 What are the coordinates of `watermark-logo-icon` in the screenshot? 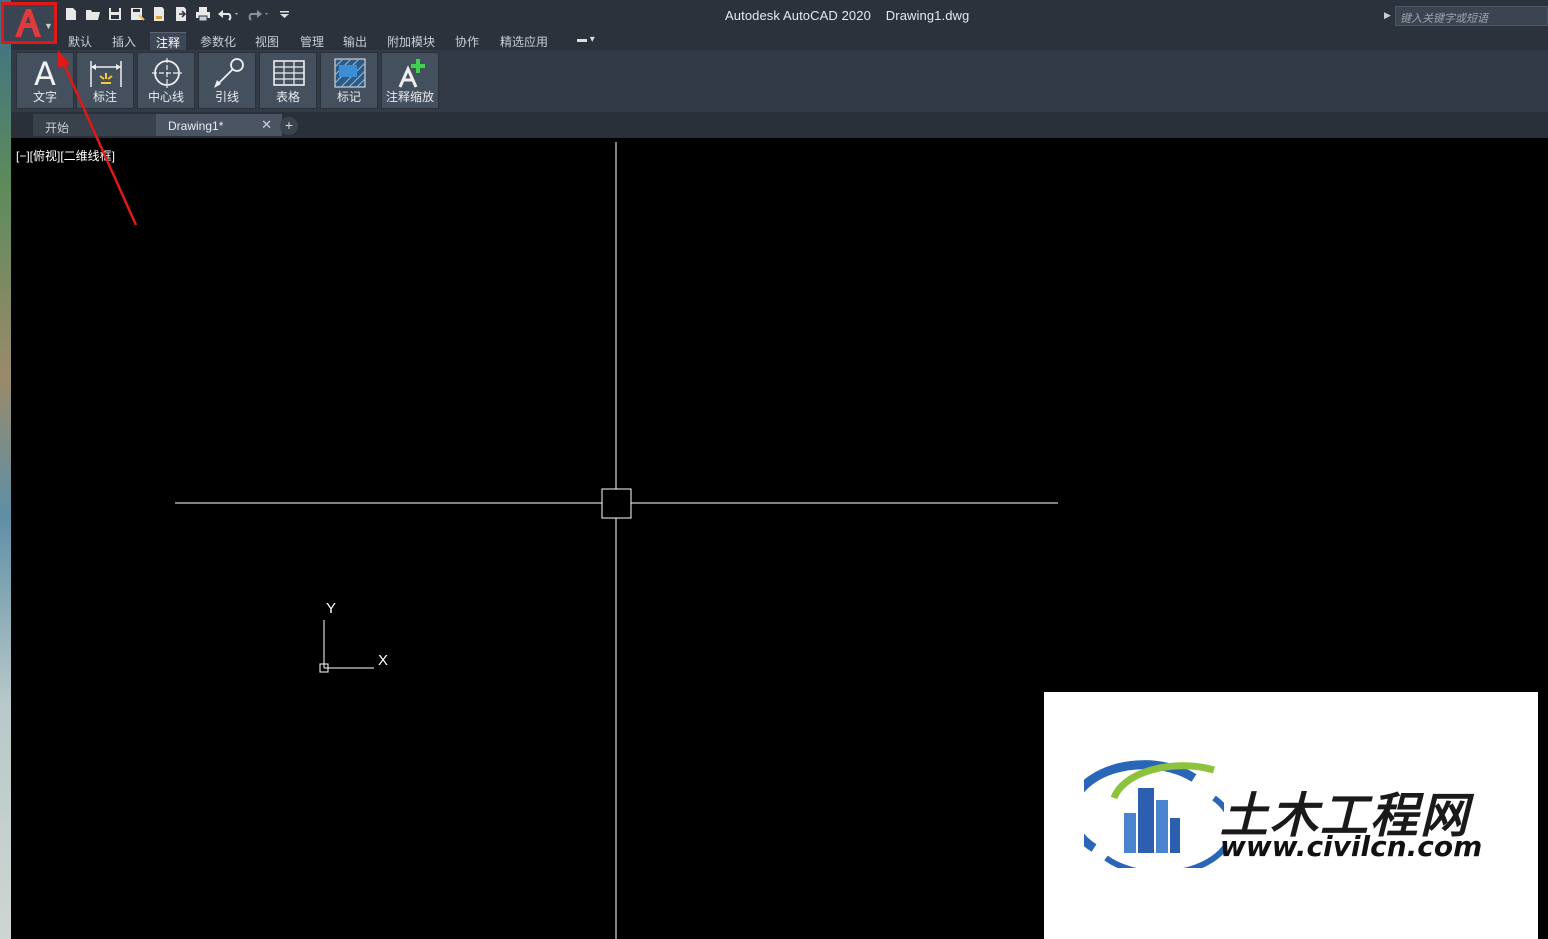 It's located at (1154, 814).